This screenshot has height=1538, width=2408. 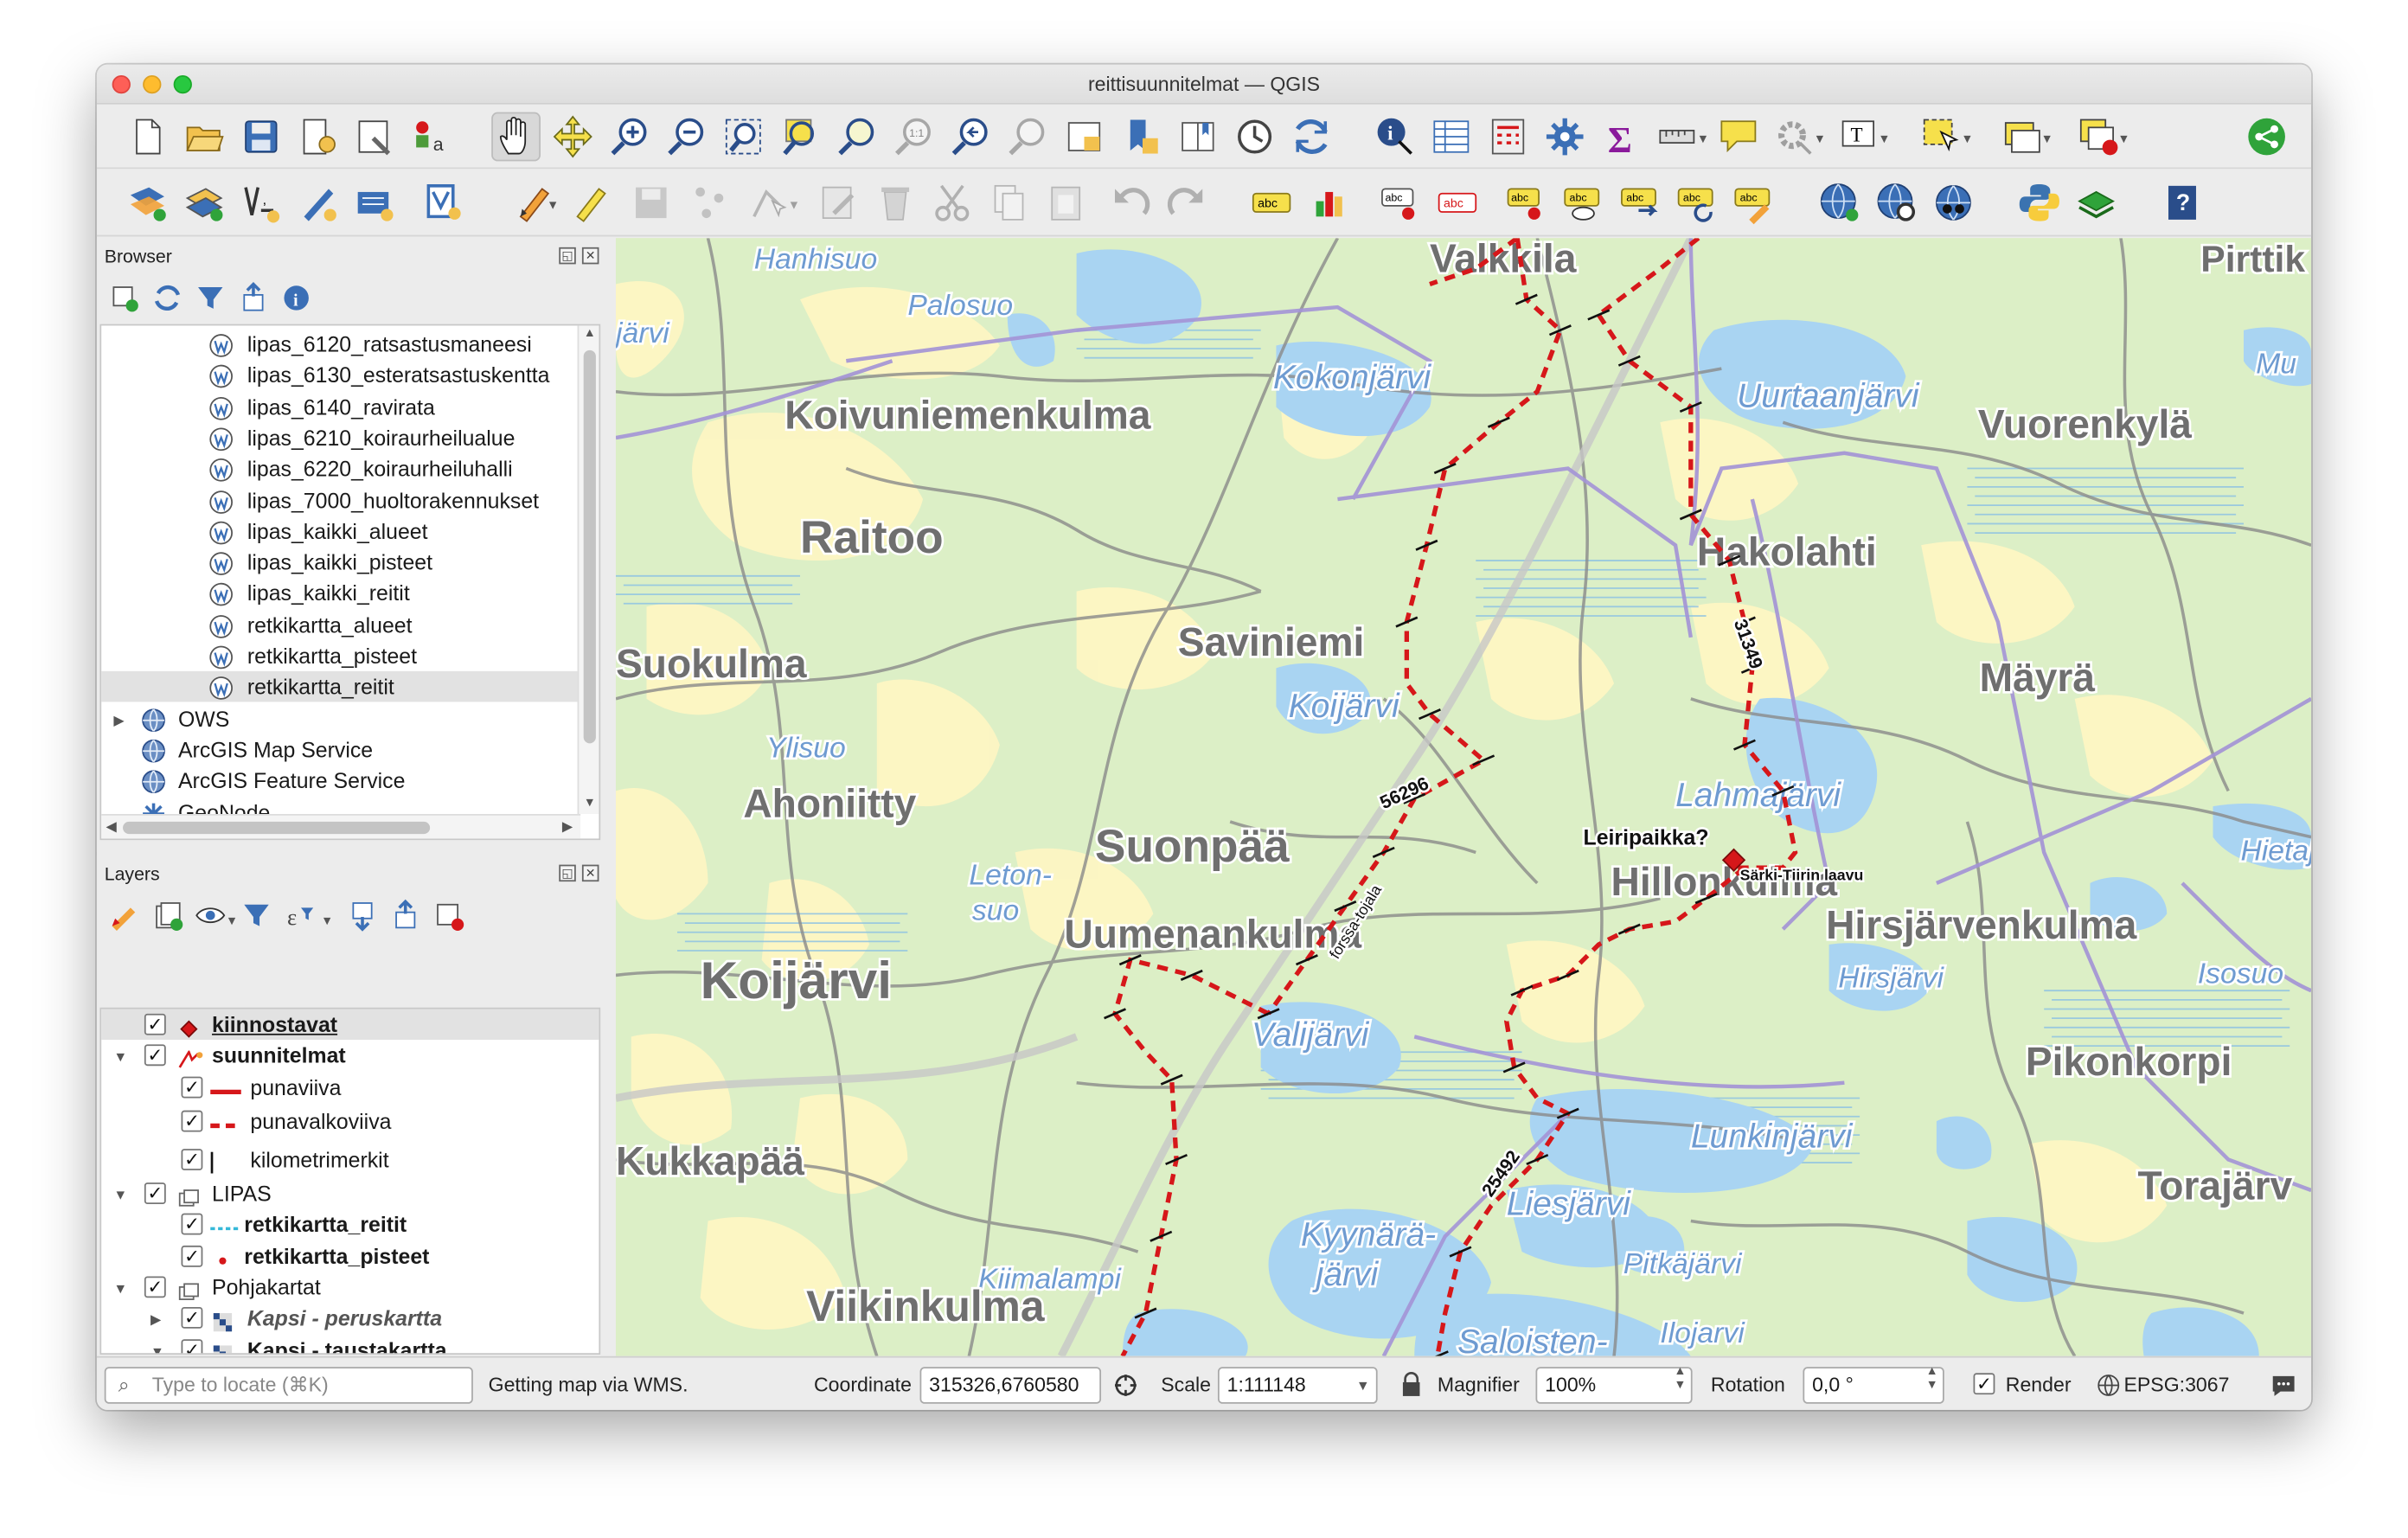 I want to click on annotation-dropdown-icon: ▼, so click(x=1884, y=139).